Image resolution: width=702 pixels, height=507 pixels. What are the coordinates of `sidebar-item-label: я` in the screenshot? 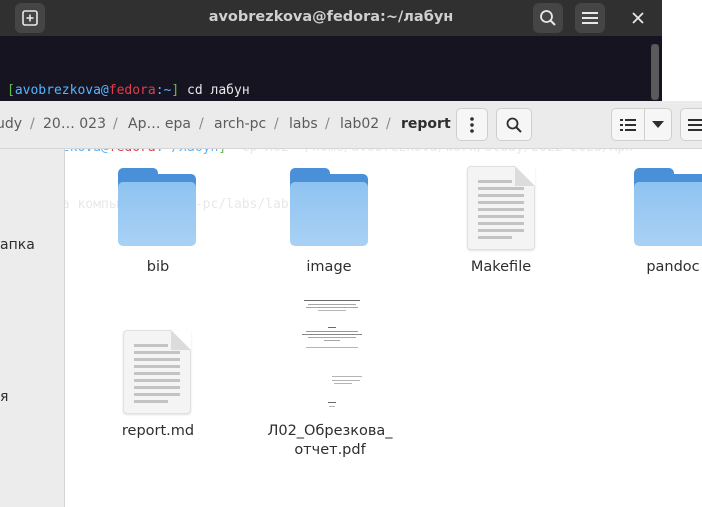 It's located at (4, 397).